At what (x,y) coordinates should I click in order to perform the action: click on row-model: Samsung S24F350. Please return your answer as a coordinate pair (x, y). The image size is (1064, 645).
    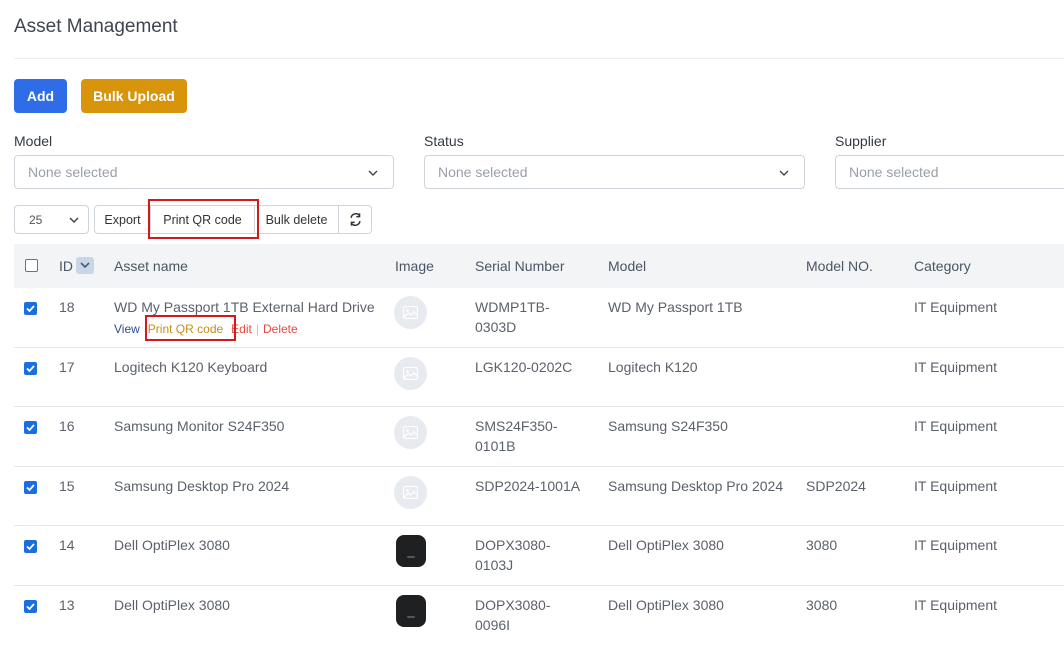
    Looking at the image, I should click on (668, 426).